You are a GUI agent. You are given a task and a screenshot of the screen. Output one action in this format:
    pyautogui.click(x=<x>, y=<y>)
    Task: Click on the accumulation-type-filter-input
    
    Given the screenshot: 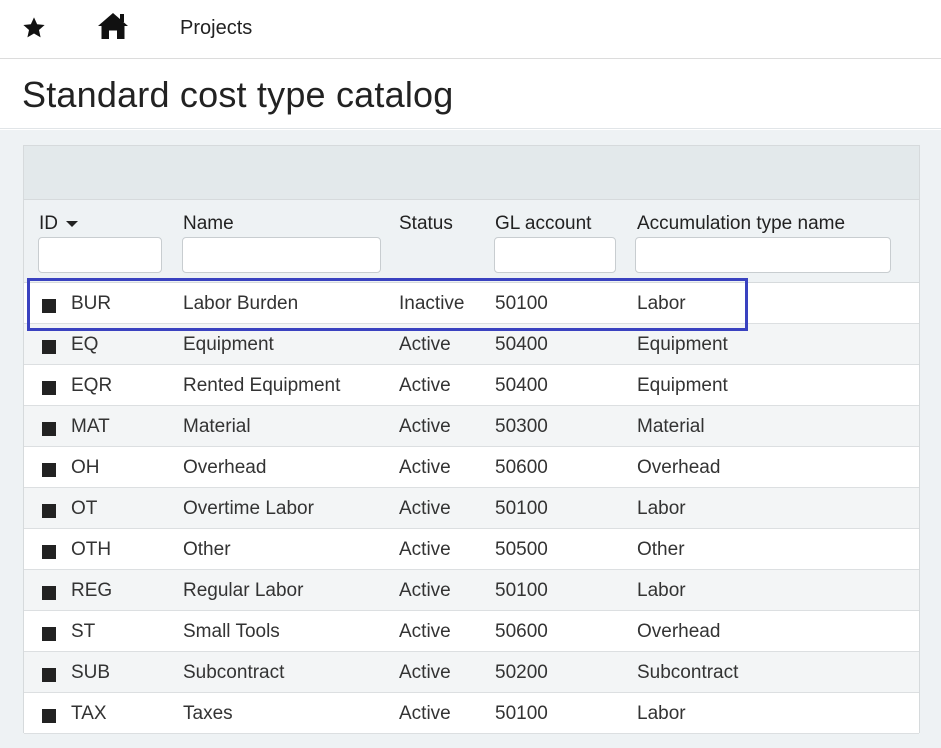 What is the action you would take?
    pyautogui.click(x=763, y=255)
    